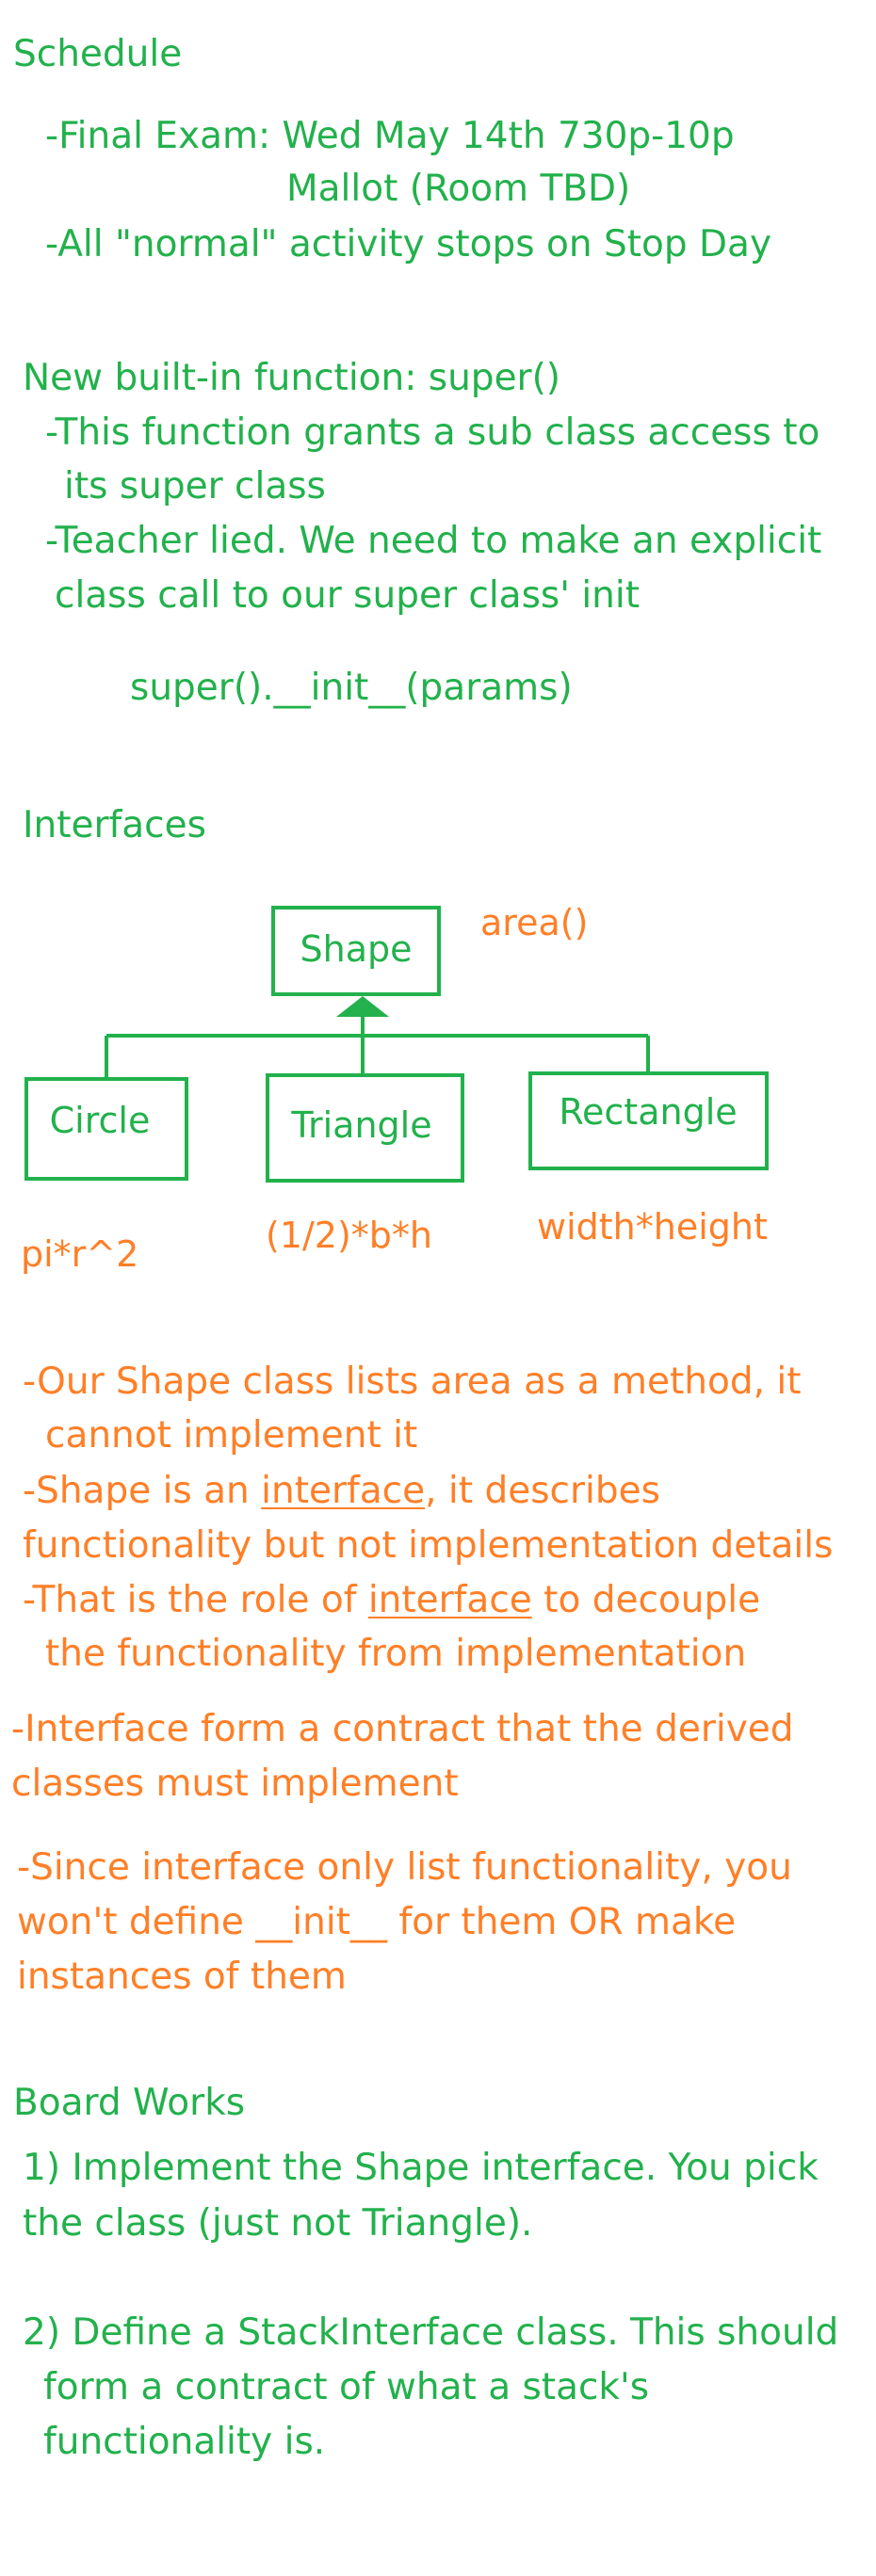 The image size is (876, 2576). I want to click on rectangle-label: Rectangle, so click(648, 1112).